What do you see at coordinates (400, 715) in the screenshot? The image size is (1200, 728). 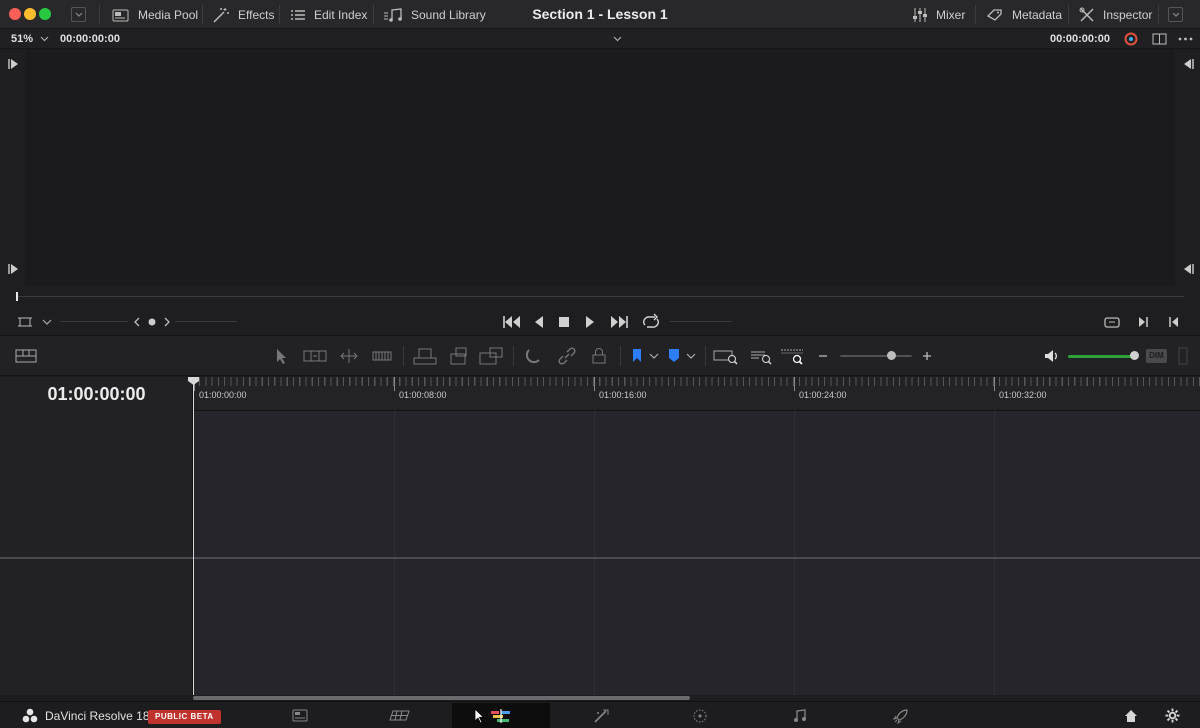 I see `page-cut` at bounding box center [400, 715].